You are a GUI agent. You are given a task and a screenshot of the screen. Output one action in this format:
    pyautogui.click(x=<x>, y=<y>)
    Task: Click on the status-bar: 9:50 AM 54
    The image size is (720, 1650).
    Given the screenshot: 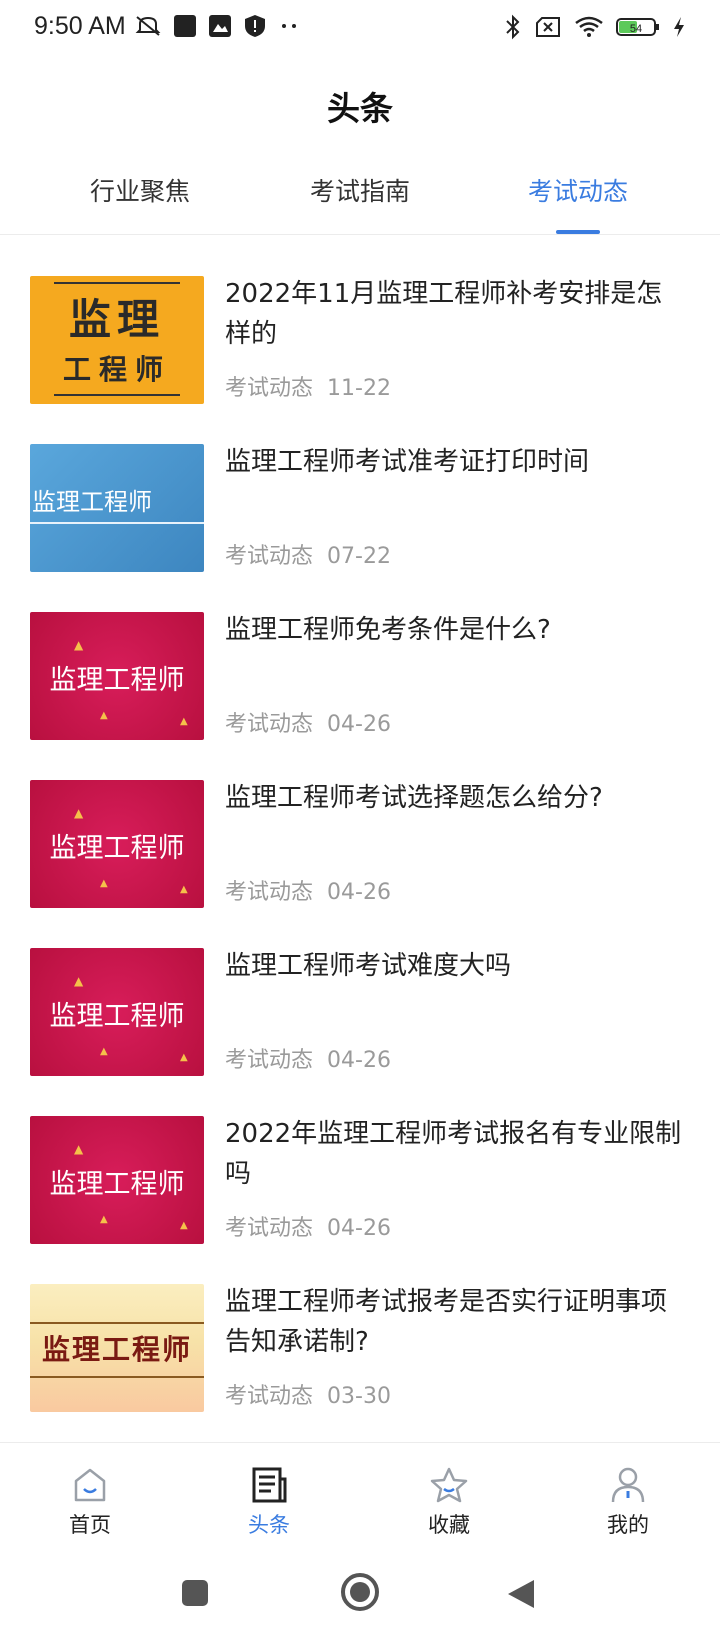 What is the action you would take?
    pyautogui.click(x=360, y=27)
    